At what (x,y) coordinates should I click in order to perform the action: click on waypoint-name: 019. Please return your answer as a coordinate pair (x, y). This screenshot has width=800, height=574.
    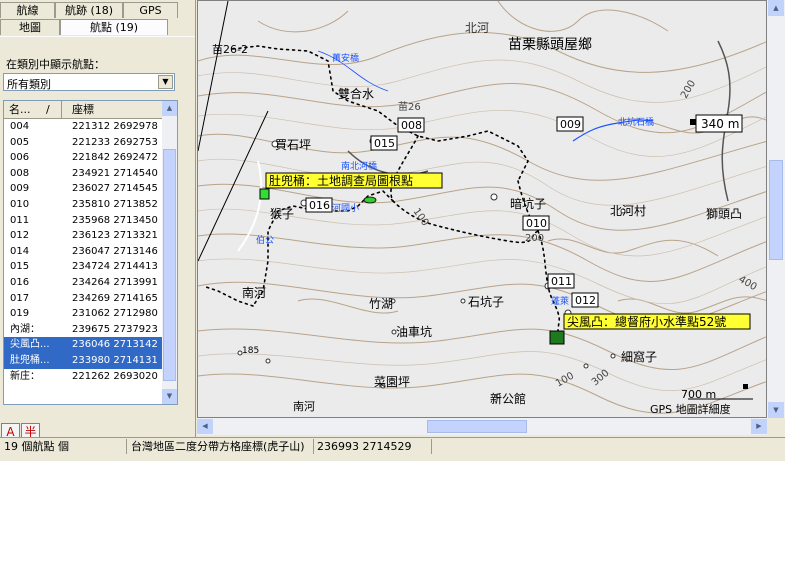
    Looking at the image, I should click on (20, 314).